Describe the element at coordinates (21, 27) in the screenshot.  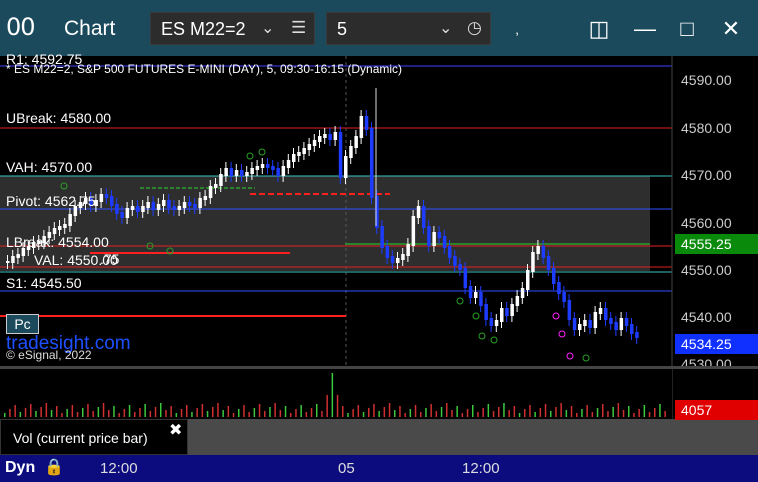
I see `app-grid-icon: 00` at that location.